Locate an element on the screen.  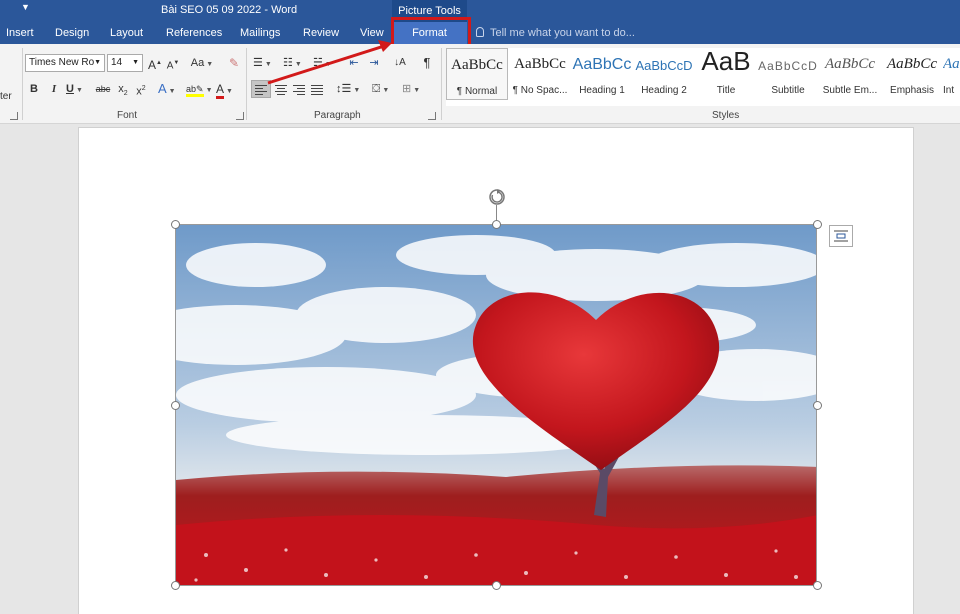
grow-font-button: A▲ is located at coordinates (155, 63).